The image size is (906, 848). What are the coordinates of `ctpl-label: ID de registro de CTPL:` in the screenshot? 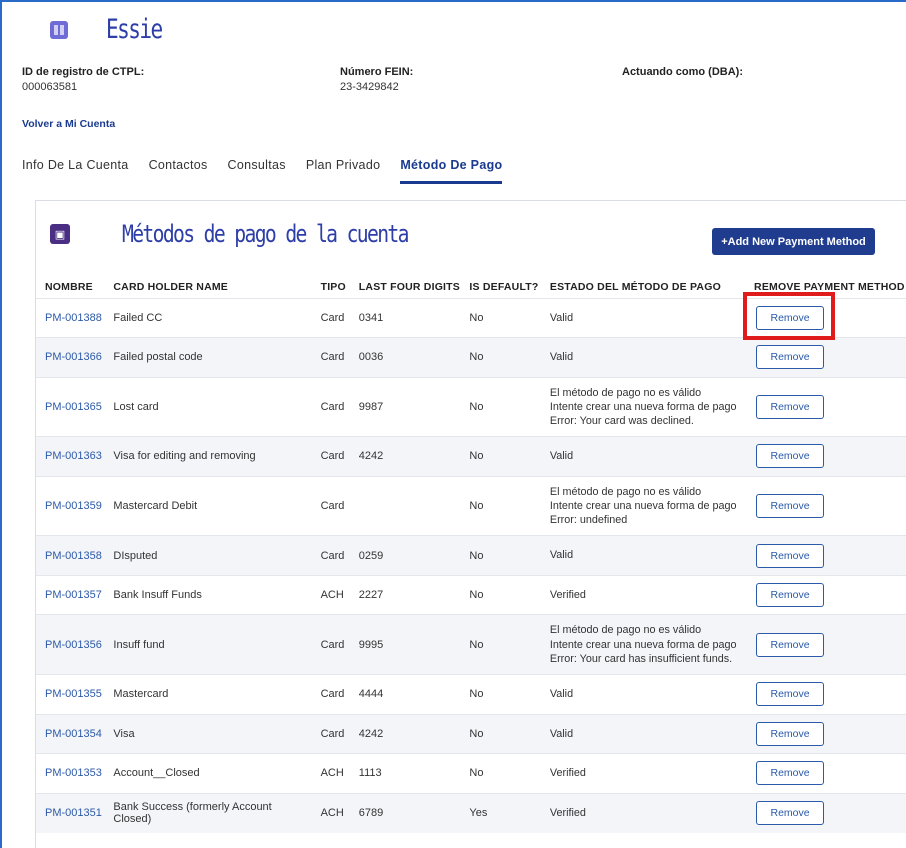 It's located at (83, 72).